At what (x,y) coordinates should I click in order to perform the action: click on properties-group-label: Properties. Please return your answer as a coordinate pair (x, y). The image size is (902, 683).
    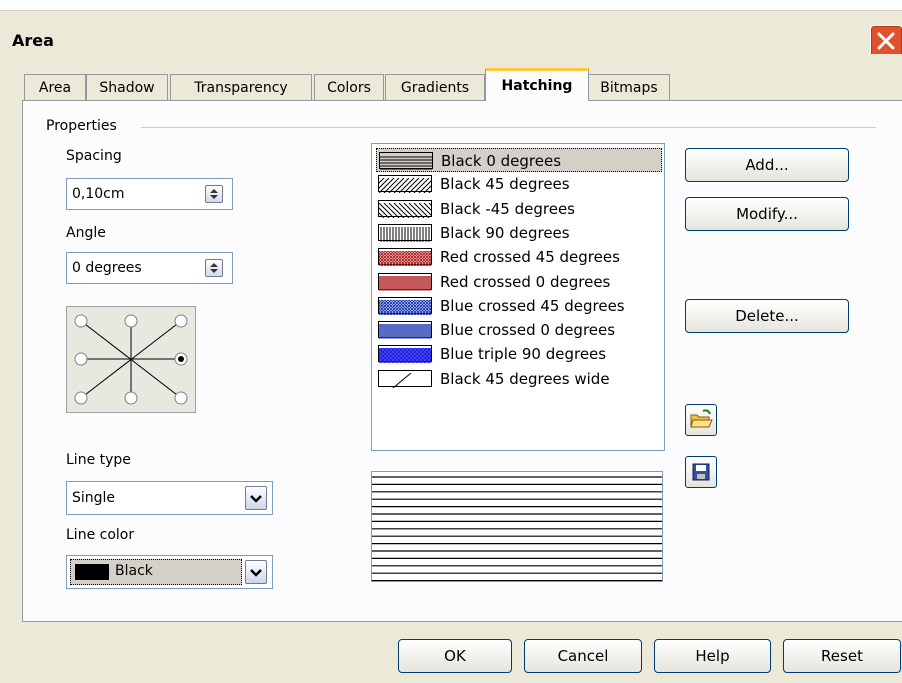
    Looking at the image, I should click on (81, 126).